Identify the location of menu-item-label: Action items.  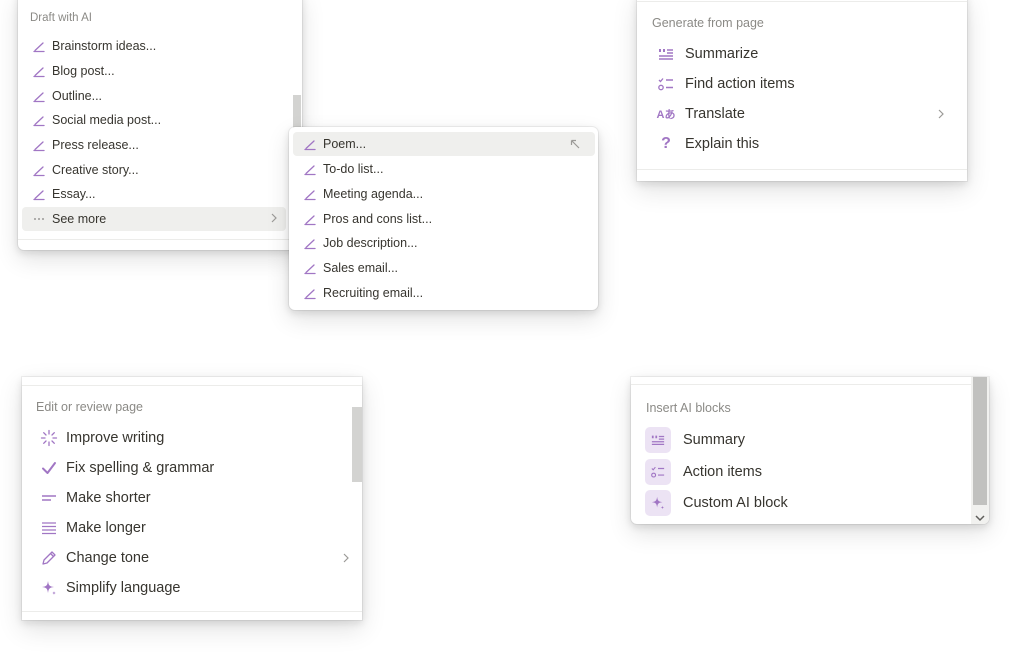
(722, 472).